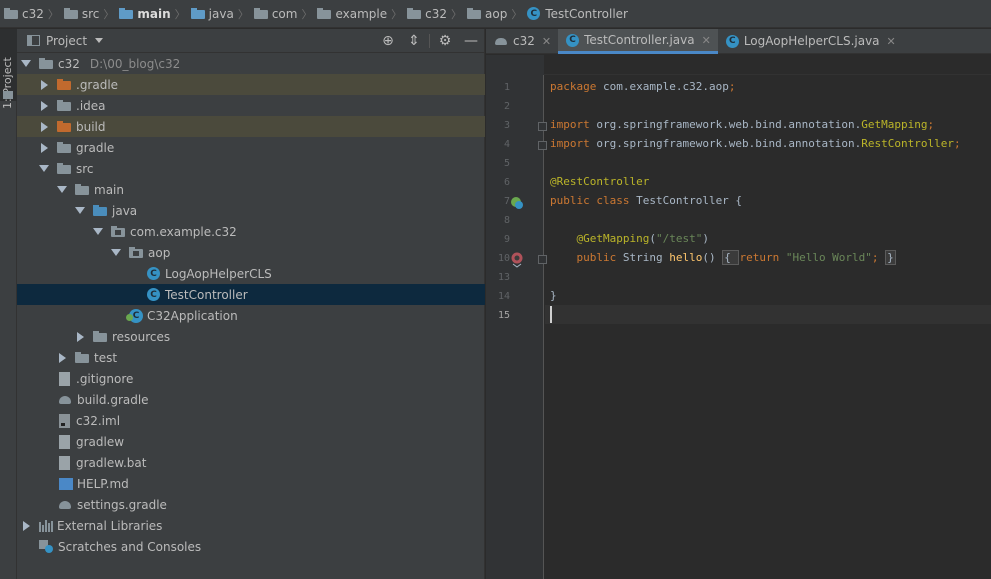 Image resolution: width=991 pixels, height=579 pixels. Describe the element at coordinates (506, 201) in the screenshot. I see `line-number: 7` at that location.